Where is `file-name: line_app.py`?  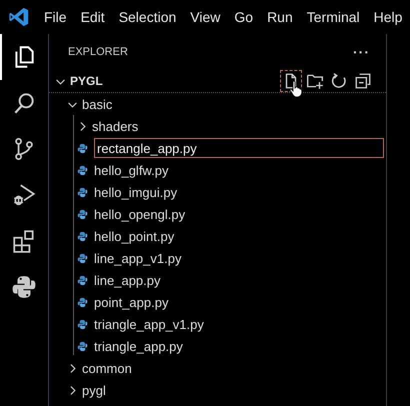 file-name: line_app.py is located at coordinates (127, 280).